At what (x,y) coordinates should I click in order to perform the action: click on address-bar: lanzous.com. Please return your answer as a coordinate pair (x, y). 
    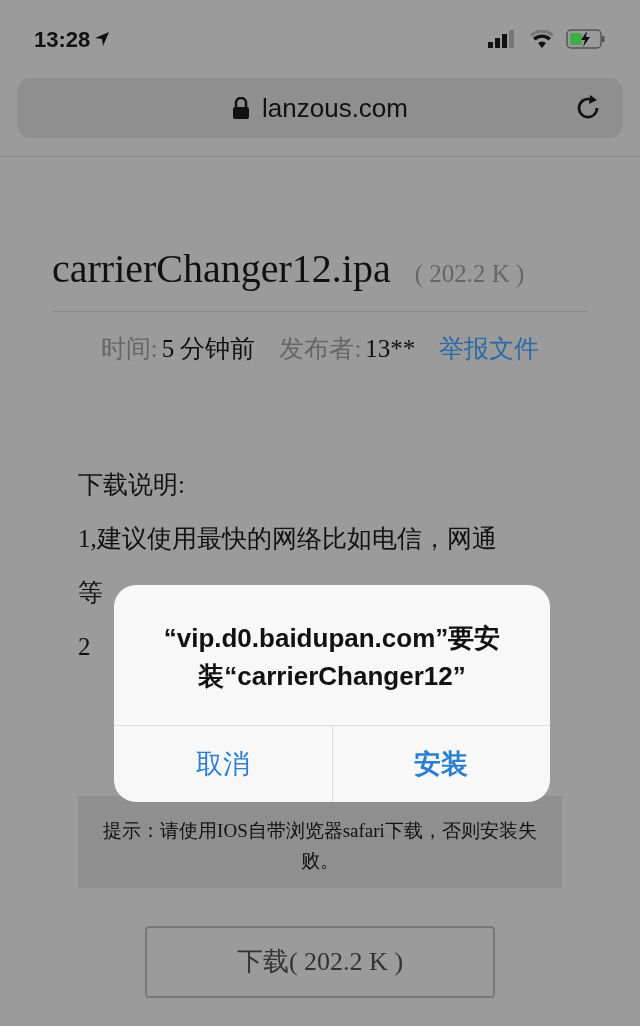
    Looking at the image, I should click on (320, 108).